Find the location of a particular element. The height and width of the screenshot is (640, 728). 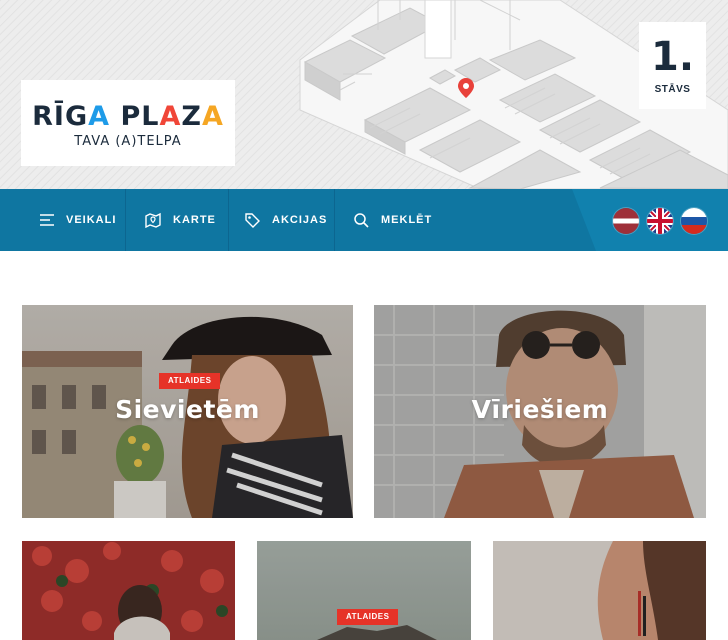

flowers-photo is located at coordinates (128, 590).